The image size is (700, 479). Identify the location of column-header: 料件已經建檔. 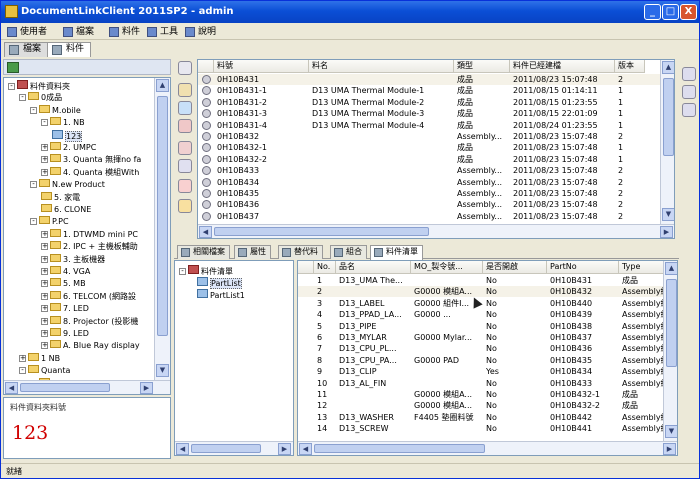
(562, 66).